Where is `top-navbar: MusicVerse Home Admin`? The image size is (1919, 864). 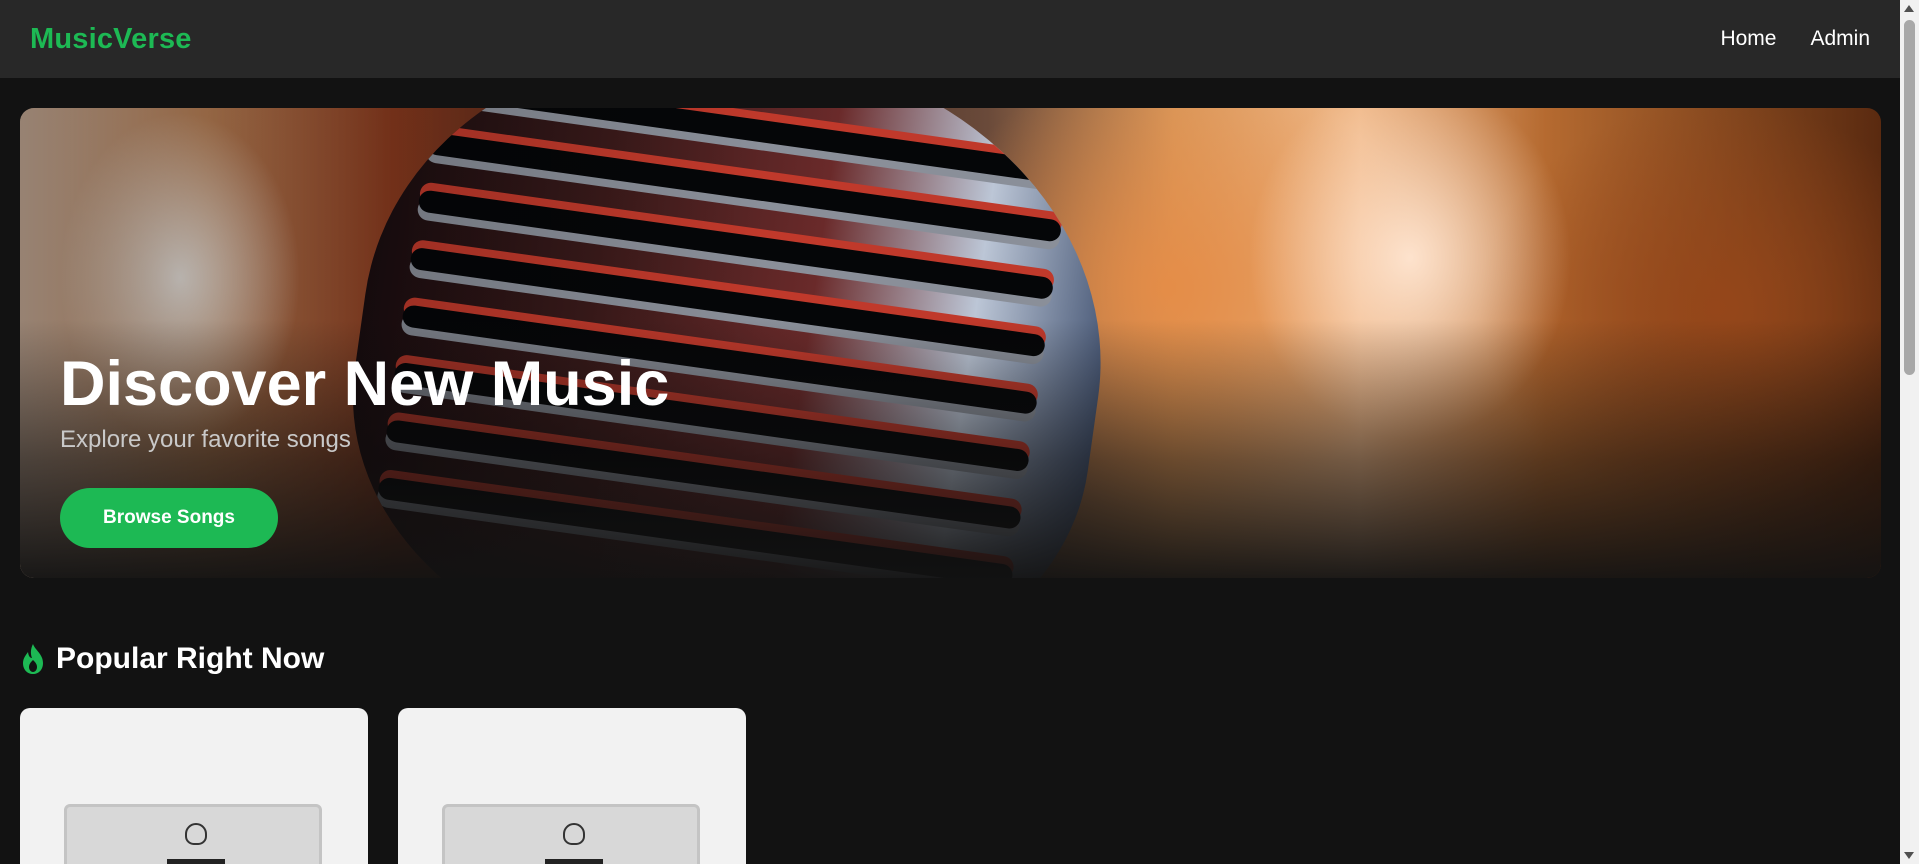
top-navbar: MusicVerse Home Admin is located at coordinates (950, 39).